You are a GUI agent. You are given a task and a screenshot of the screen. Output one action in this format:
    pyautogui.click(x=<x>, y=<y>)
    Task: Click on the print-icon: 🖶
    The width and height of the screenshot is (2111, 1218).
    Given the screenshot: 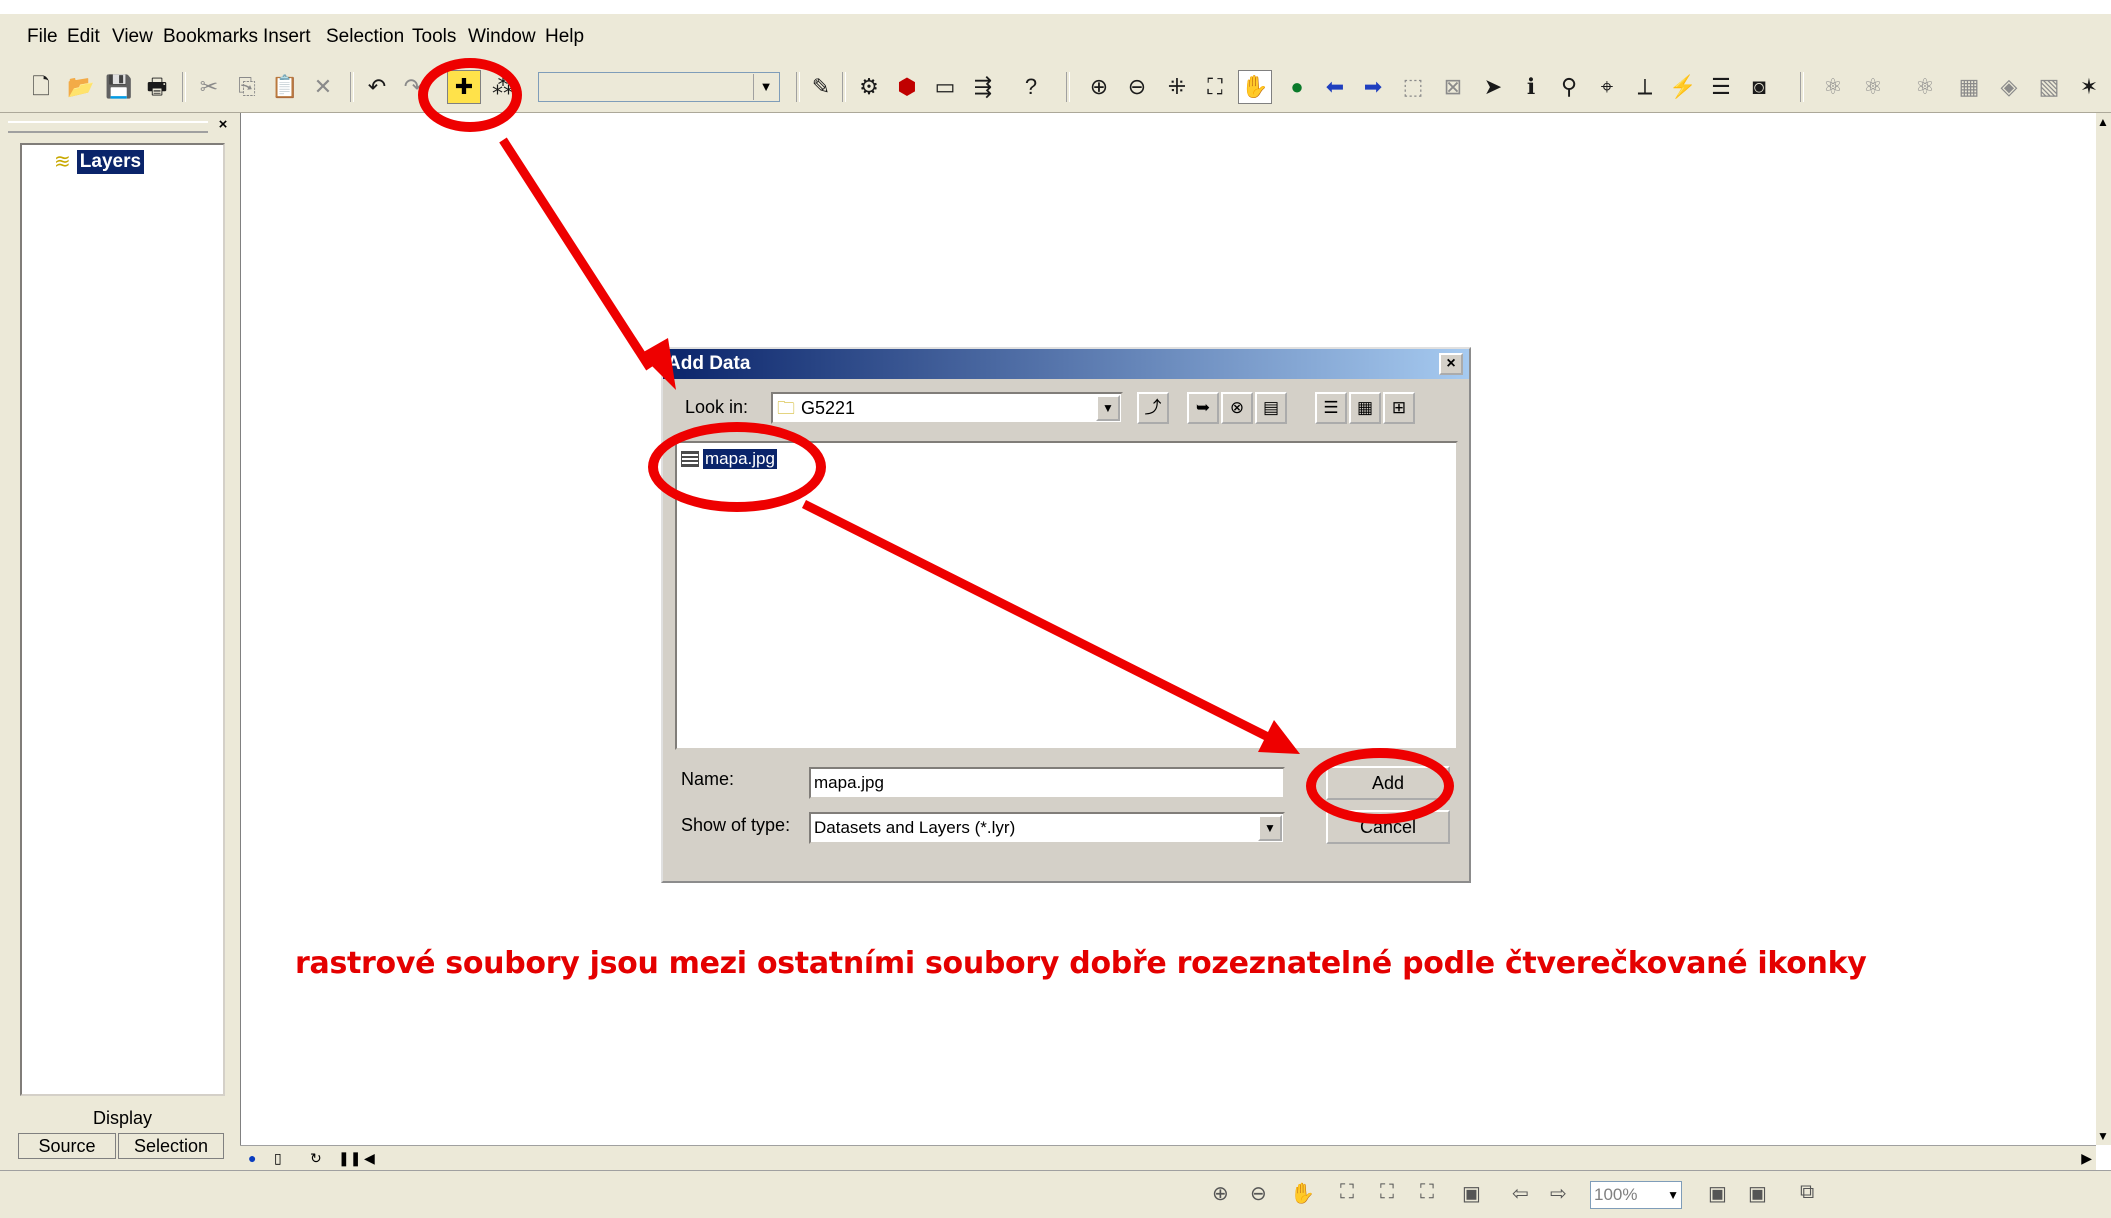 What is the action you would take?
    pyautogui.click(x=157, y=87)
    